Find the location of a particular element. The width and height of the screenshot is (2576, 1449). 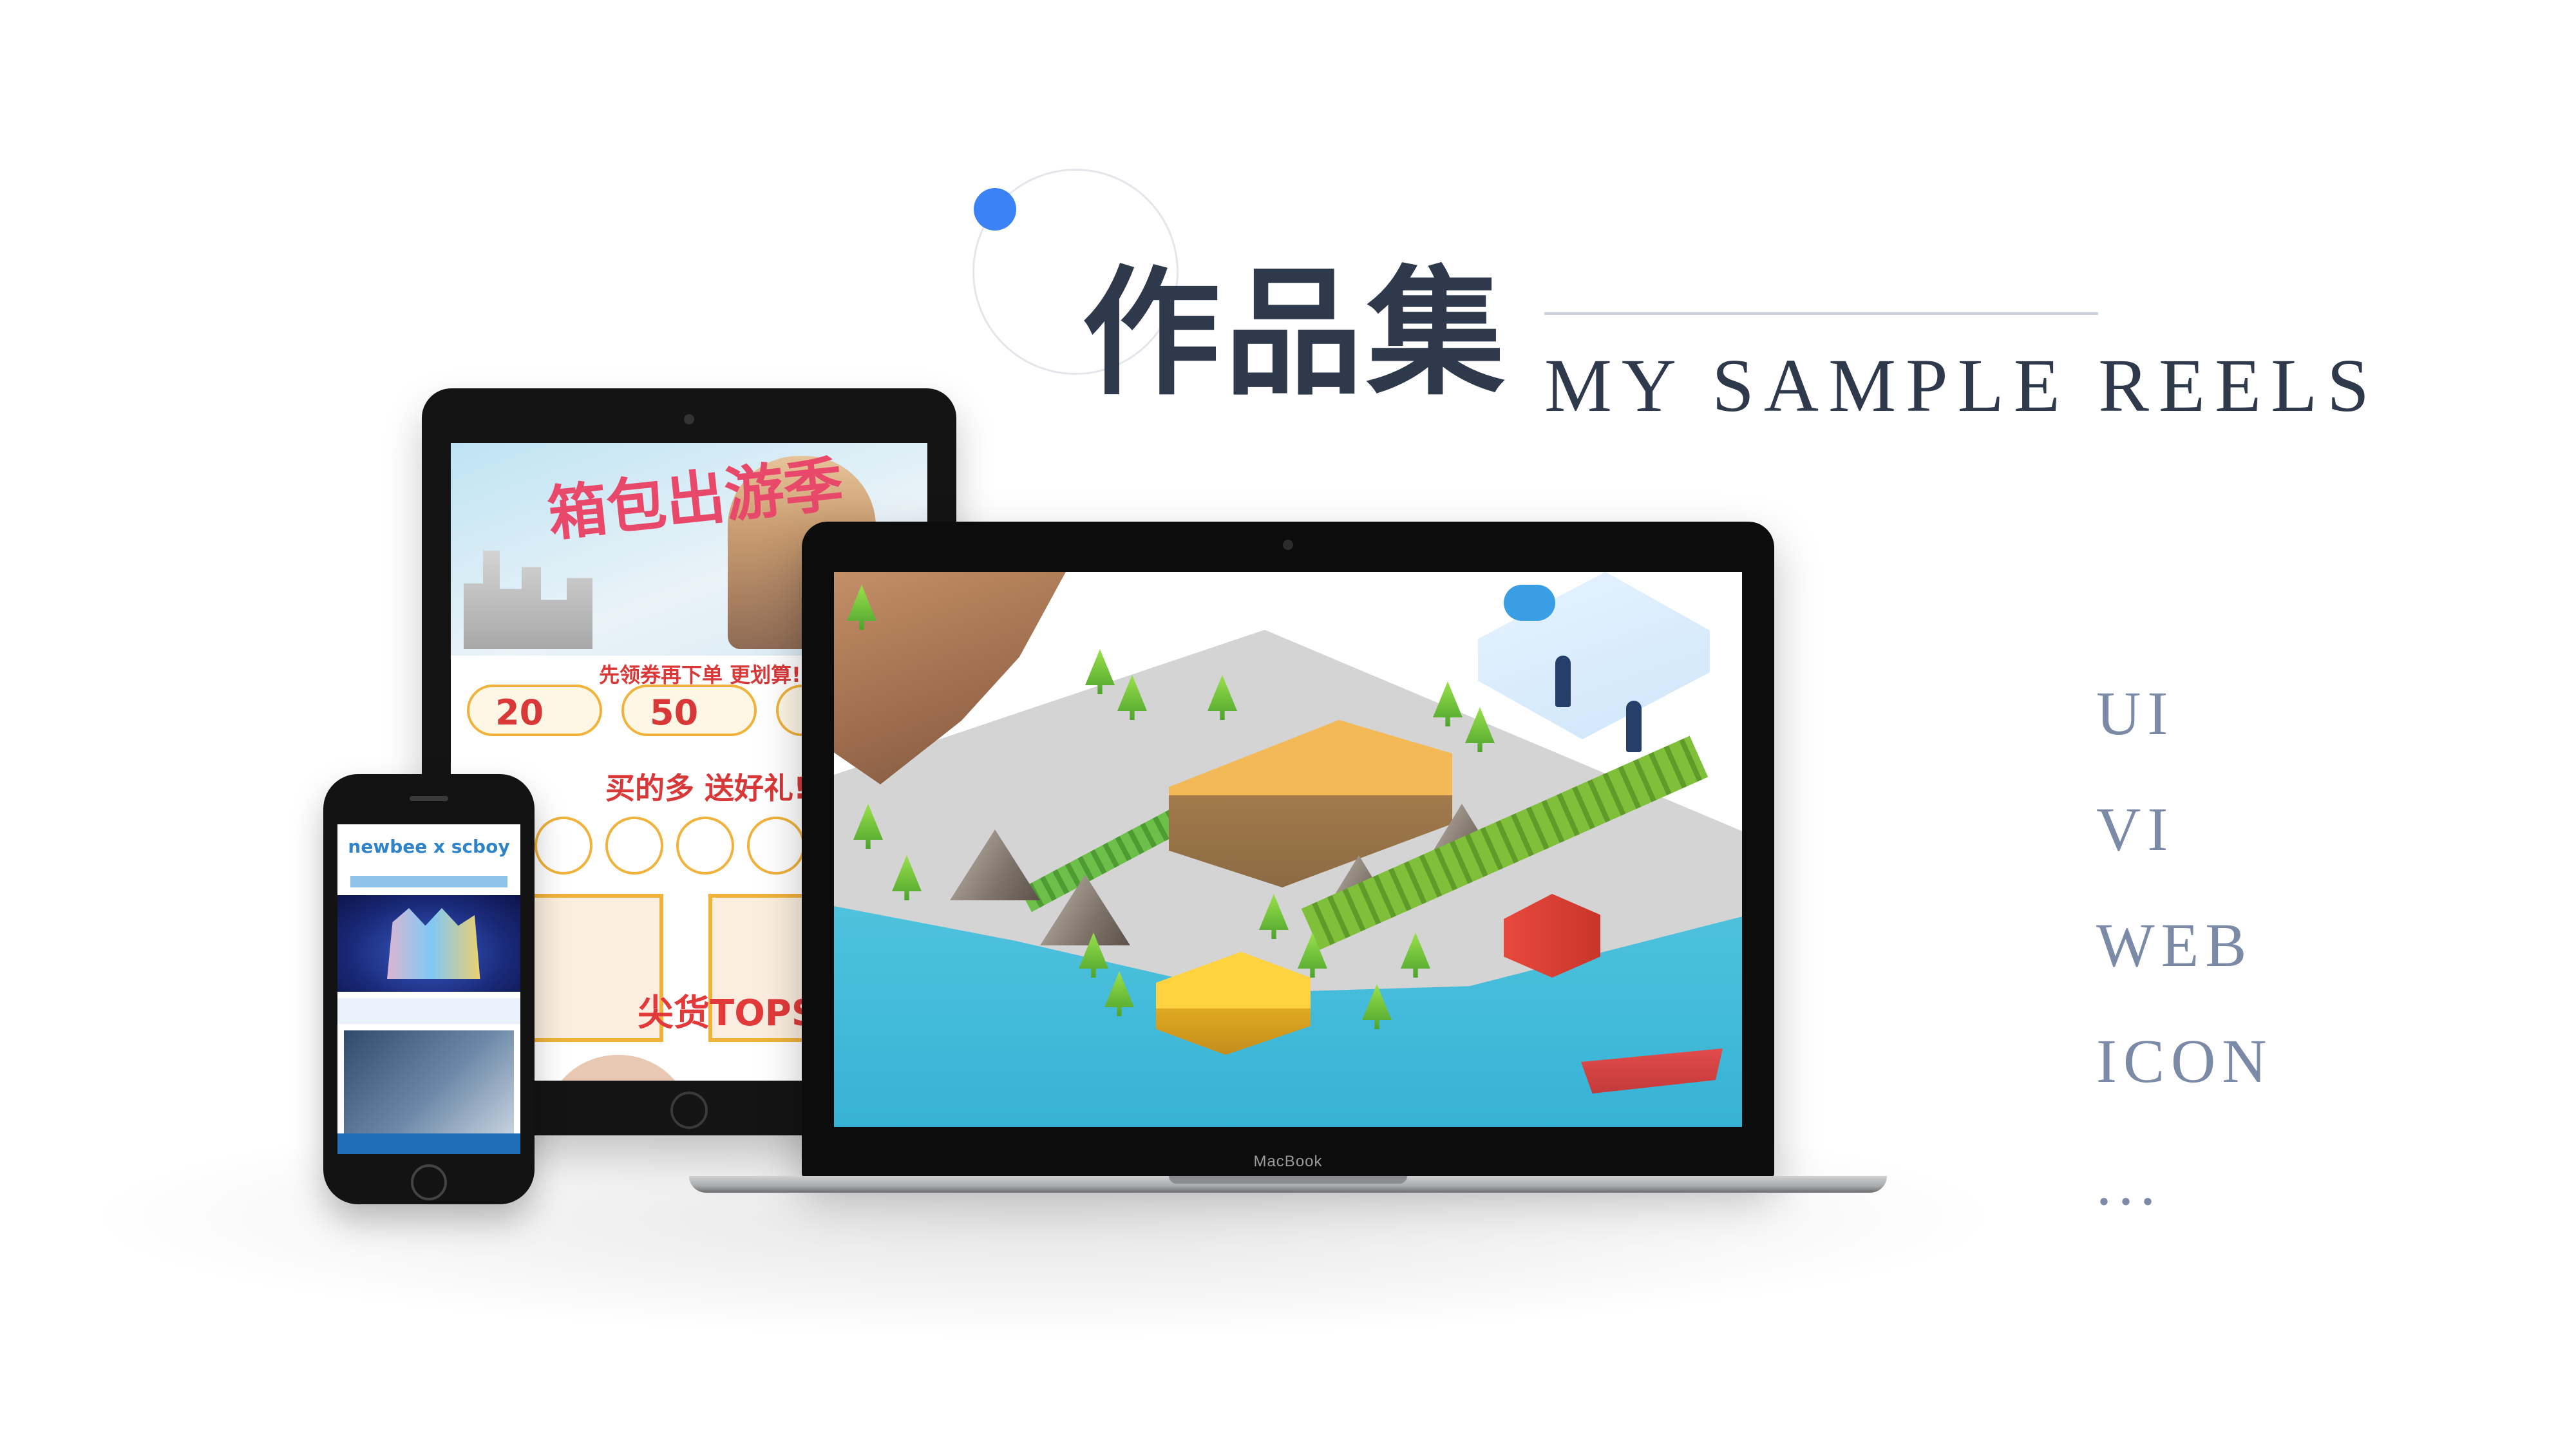

category-ui: UI is located at coordinates (2136, 714).